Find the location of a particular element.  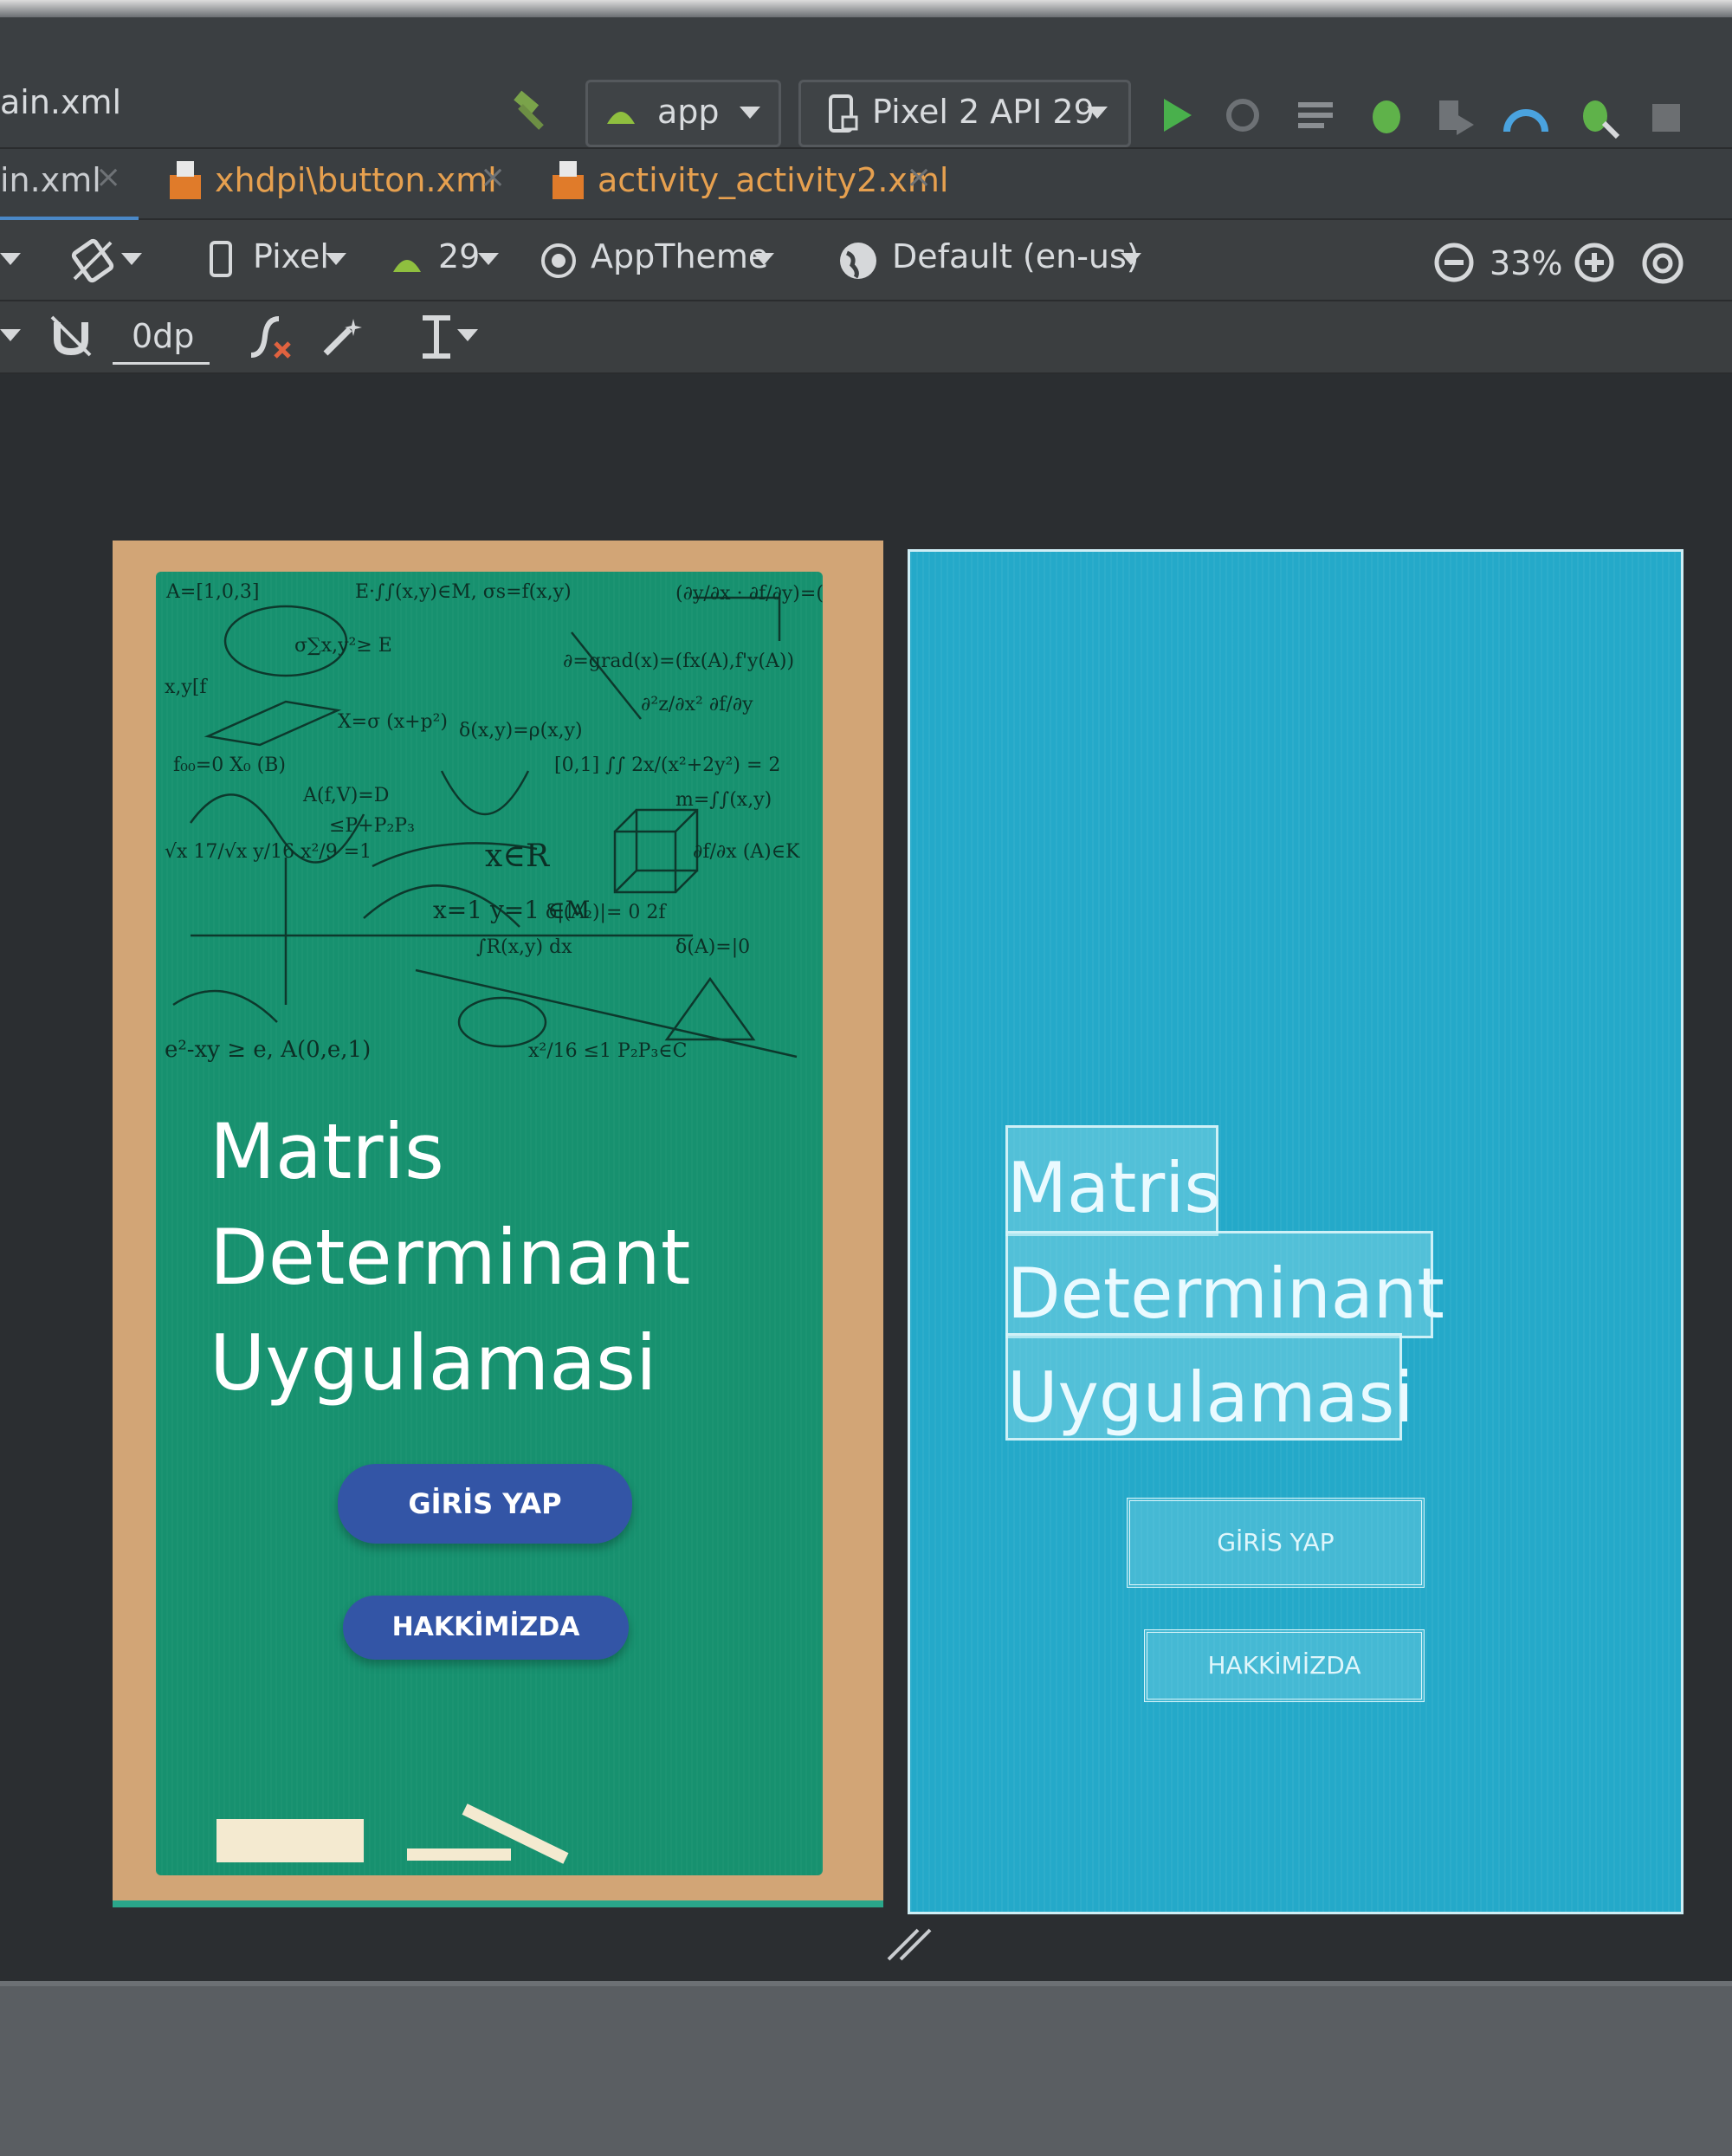

theme-select: AppTheme is located at coordinates (660, 260).